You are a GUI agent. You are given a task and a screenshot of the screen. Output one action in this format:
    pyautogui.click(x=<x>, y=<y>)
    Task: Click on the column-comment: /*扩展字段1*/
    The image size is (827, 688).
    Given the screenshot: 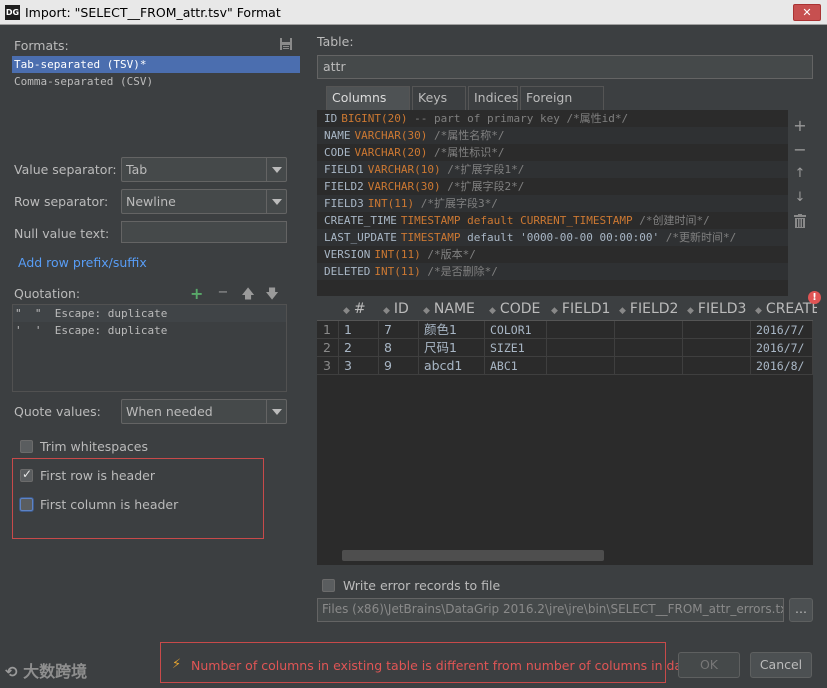 What is the action you would take?
    pyautogui.click(x=482, y=169)
    